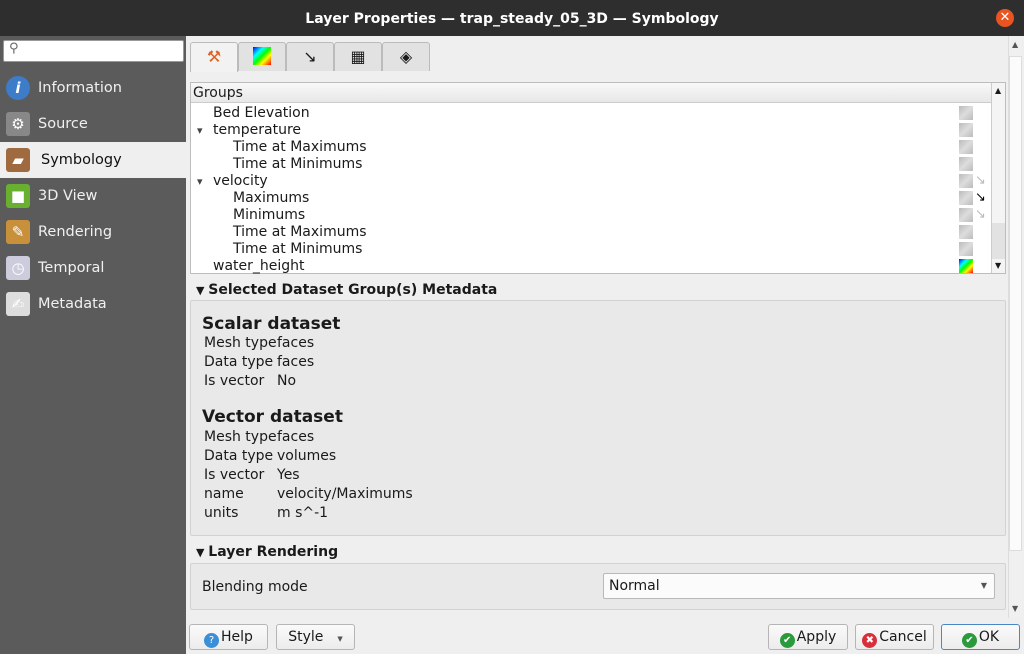 The image size is (1024, 654). I want to click on vector-title: Vector dataset, so click(272, 417).